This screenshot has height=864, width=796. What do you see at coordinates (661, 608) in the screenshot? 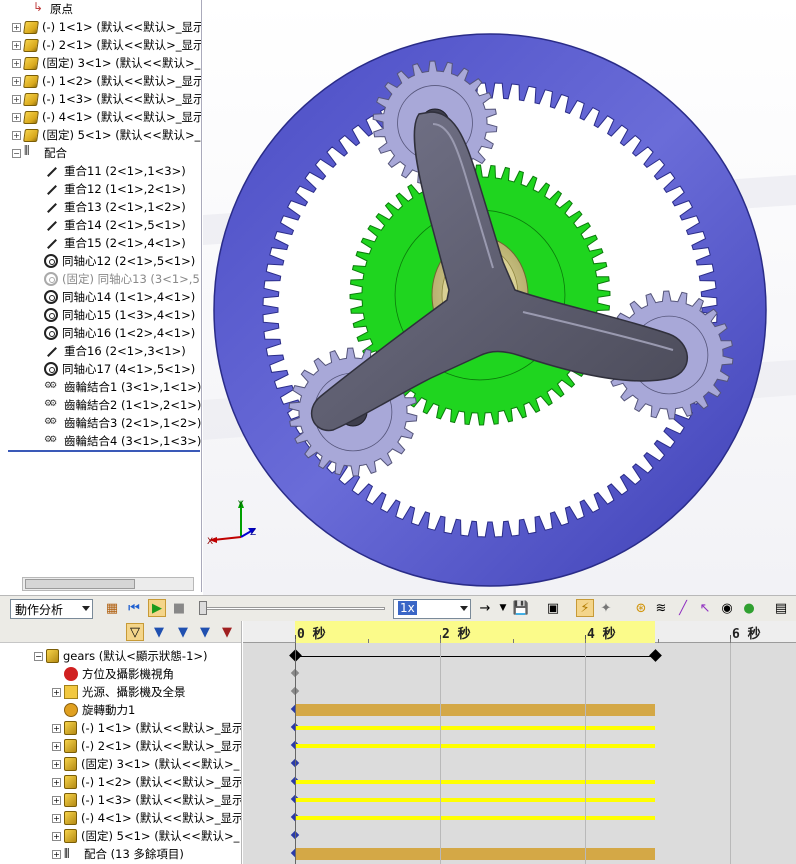
I see `spring-button: ≋` at bounding box center [661, 608].